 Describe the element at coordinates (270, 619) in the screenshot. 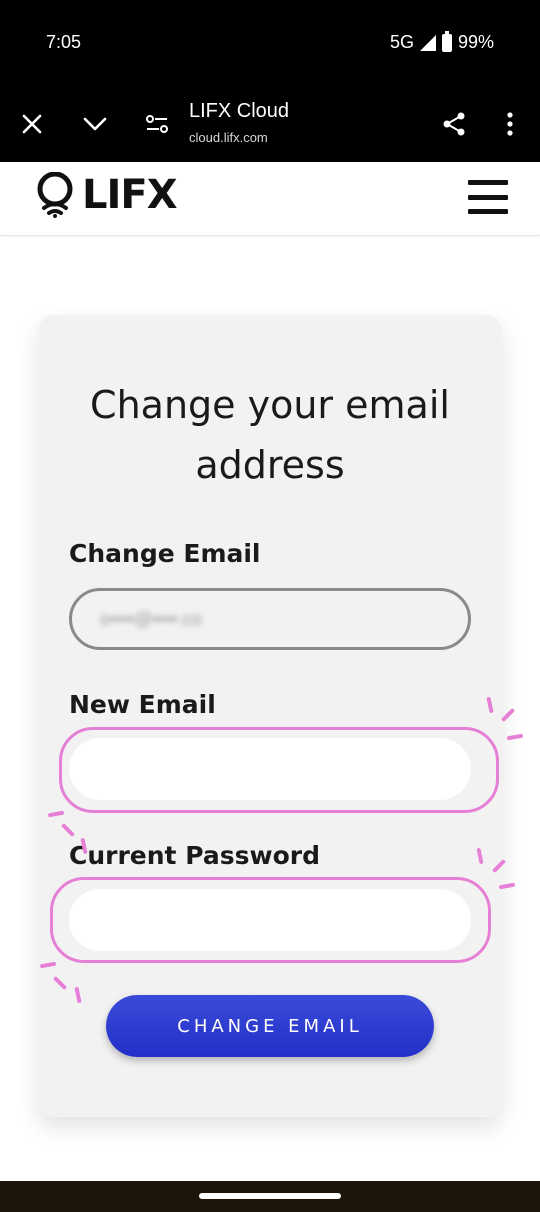

I see `current-email-field: s••••@••••.co` at that location.